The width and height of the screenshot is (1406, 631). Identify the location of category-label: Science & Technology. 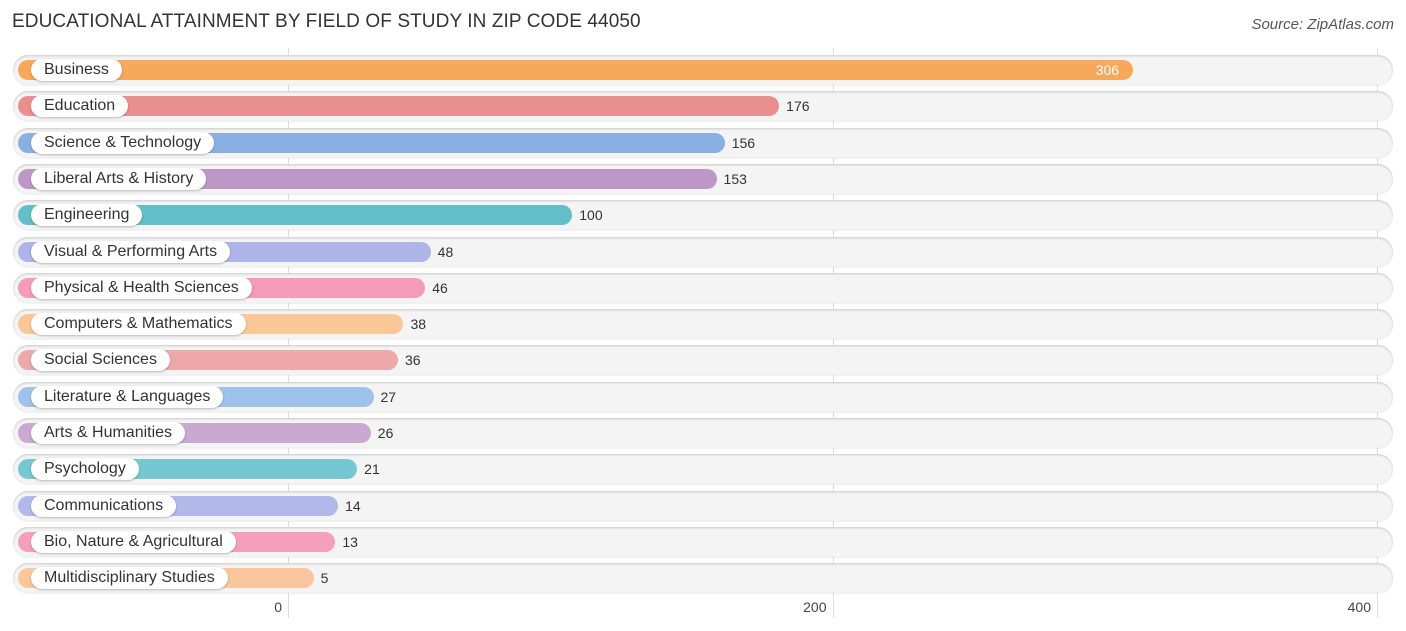
(123, 142).